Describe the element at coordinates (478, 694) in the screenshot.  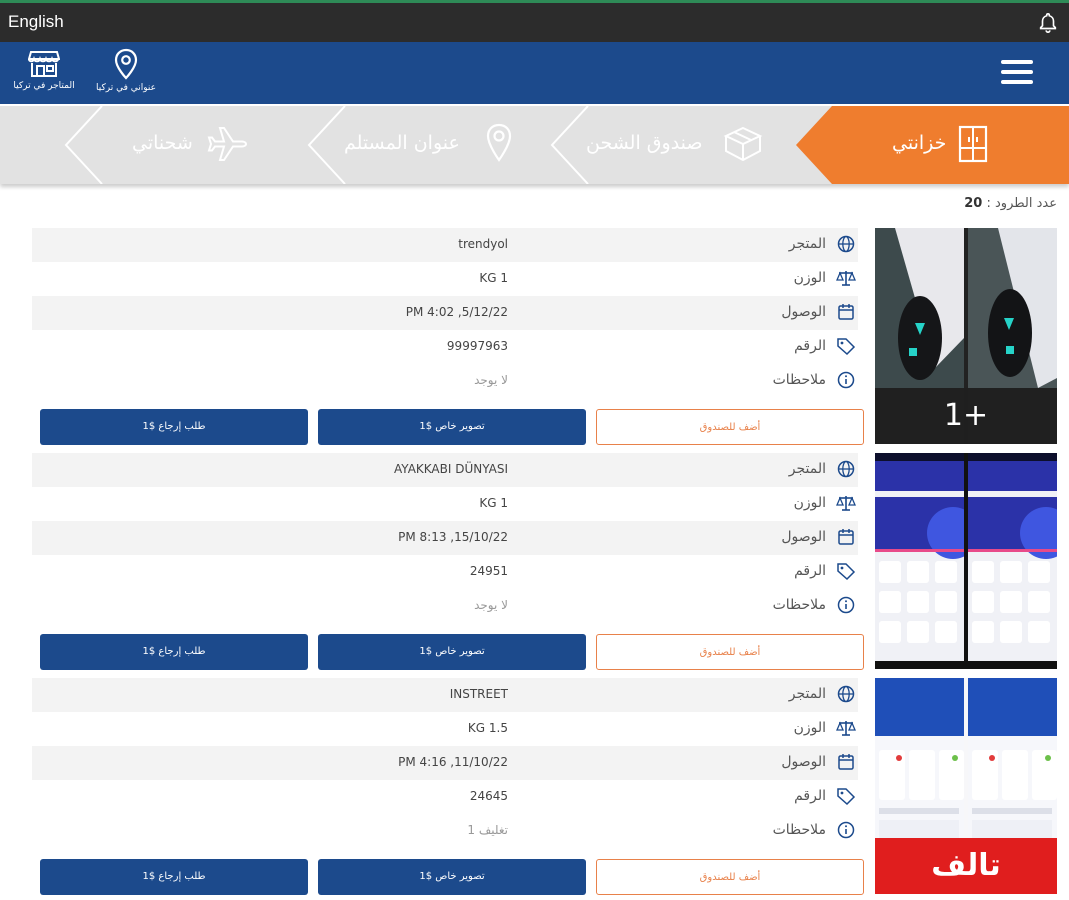
I see `store-value: INSTREET` at that location.